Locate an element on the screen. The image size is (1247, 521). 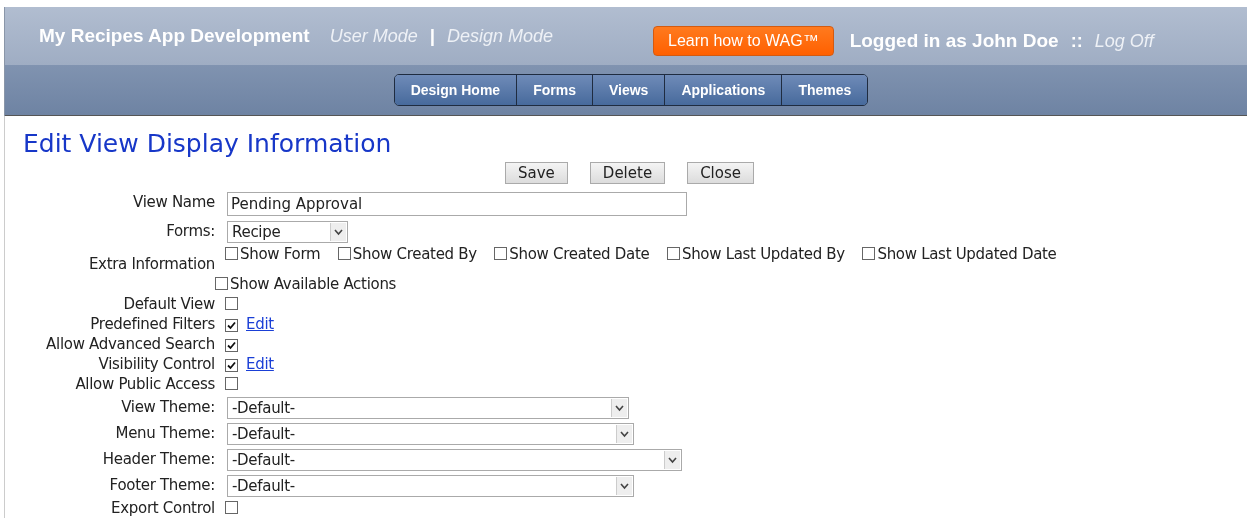
action-button: Close is located at coordinates (720, 173).